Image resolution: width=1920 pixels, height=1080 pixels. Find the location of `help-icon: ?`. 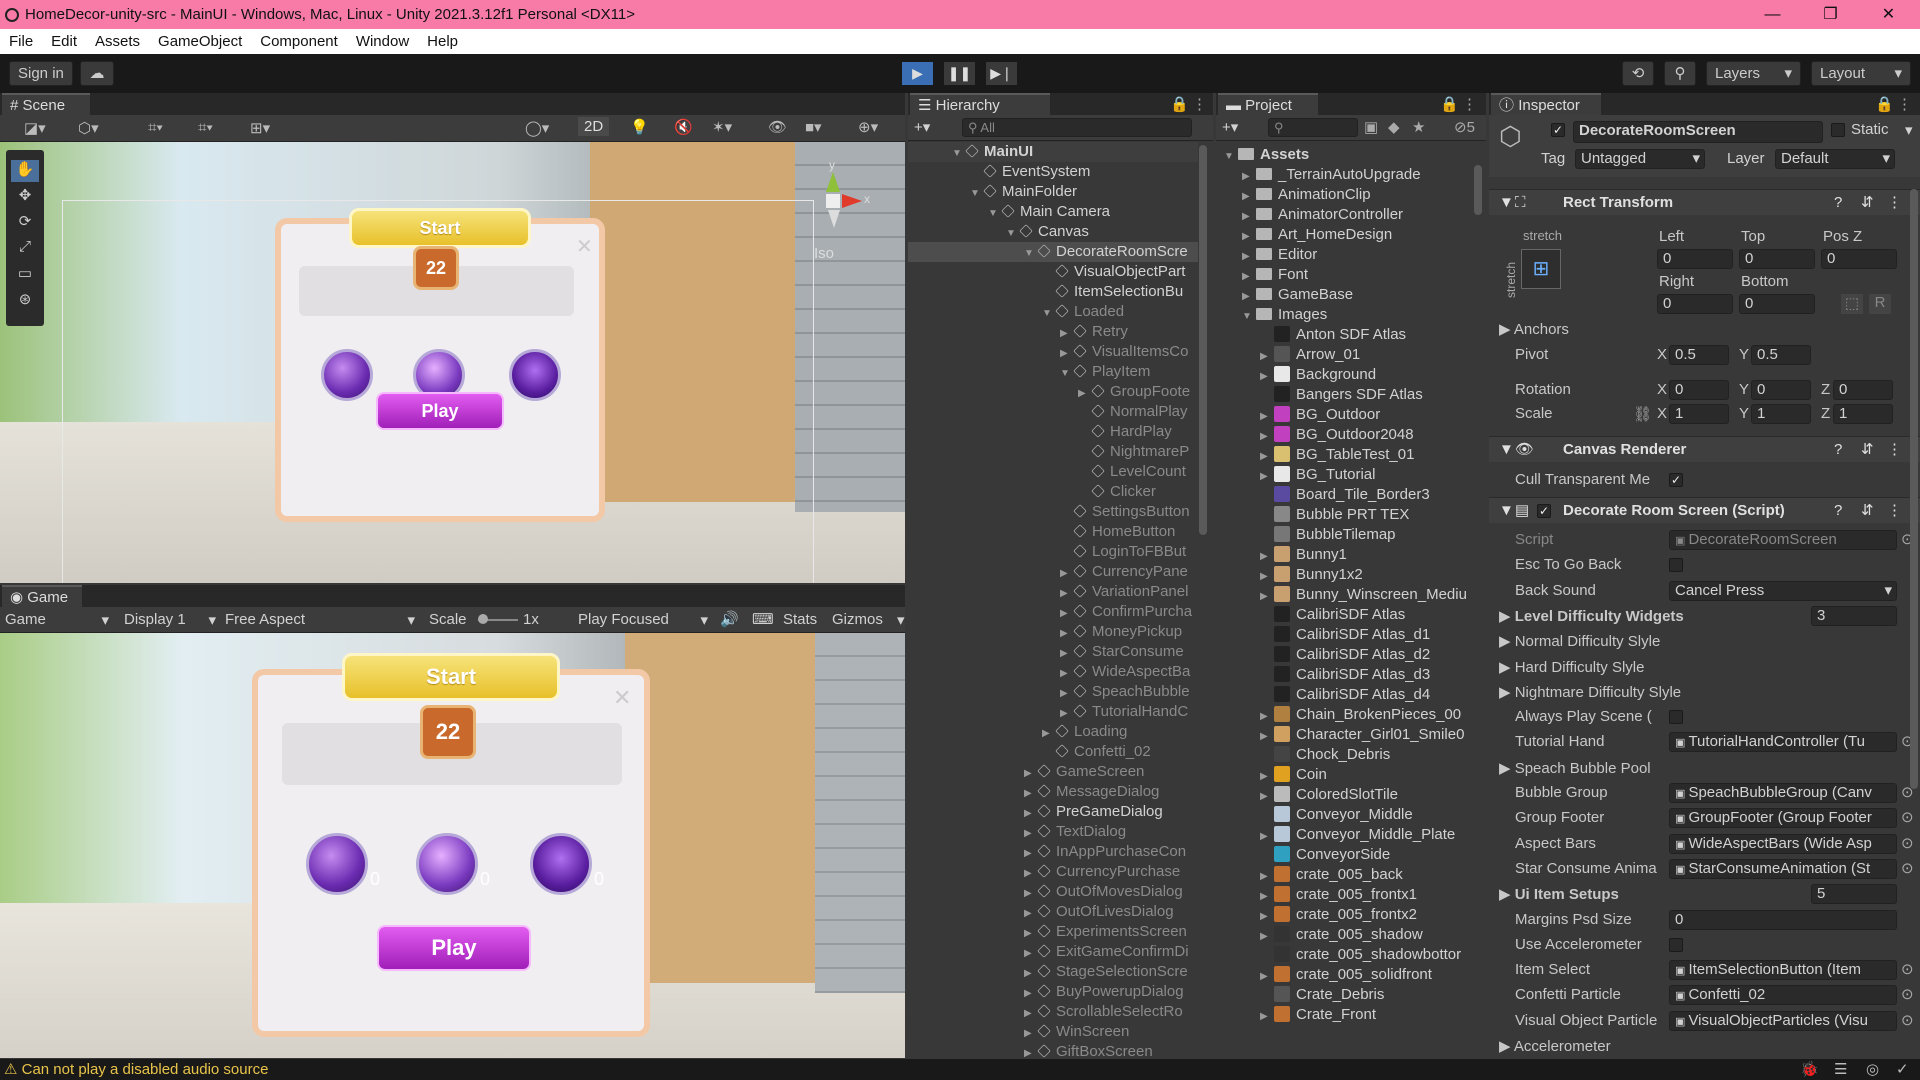

help-icon: ? is located at coordinates (1838, 203).